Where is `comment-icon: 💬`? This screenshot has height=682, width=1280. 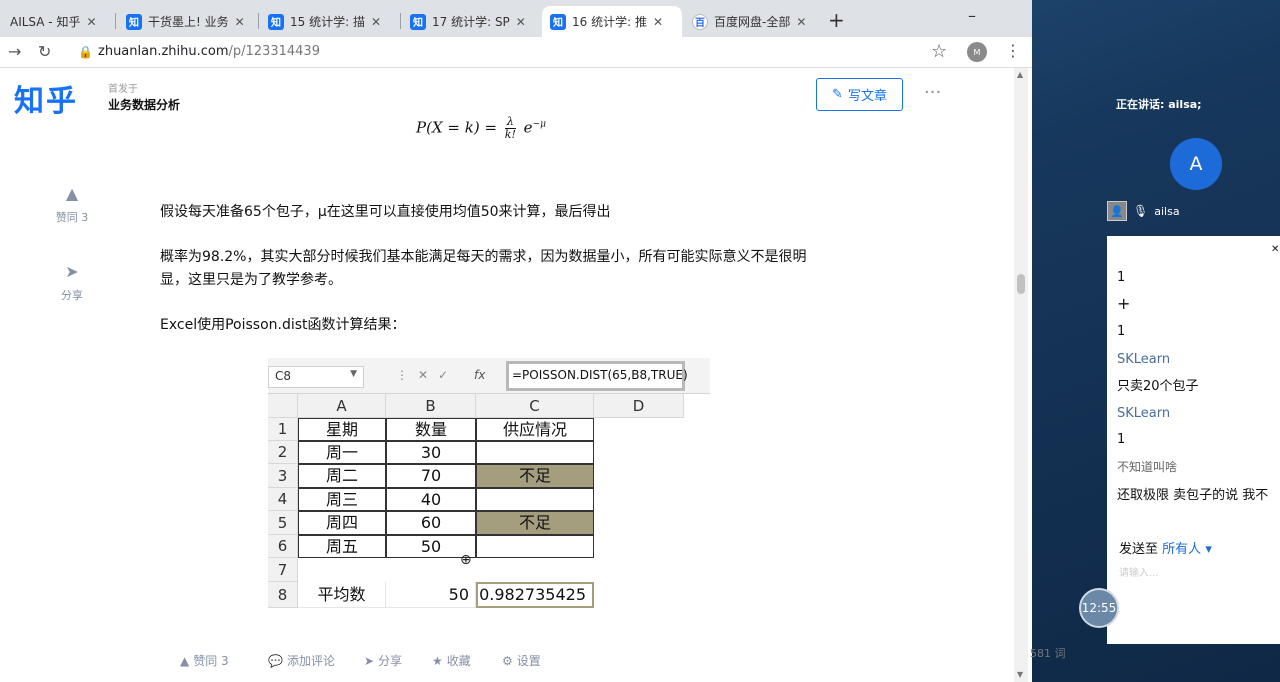
comment-icon: 💬 is located at coordinates (275, 661).